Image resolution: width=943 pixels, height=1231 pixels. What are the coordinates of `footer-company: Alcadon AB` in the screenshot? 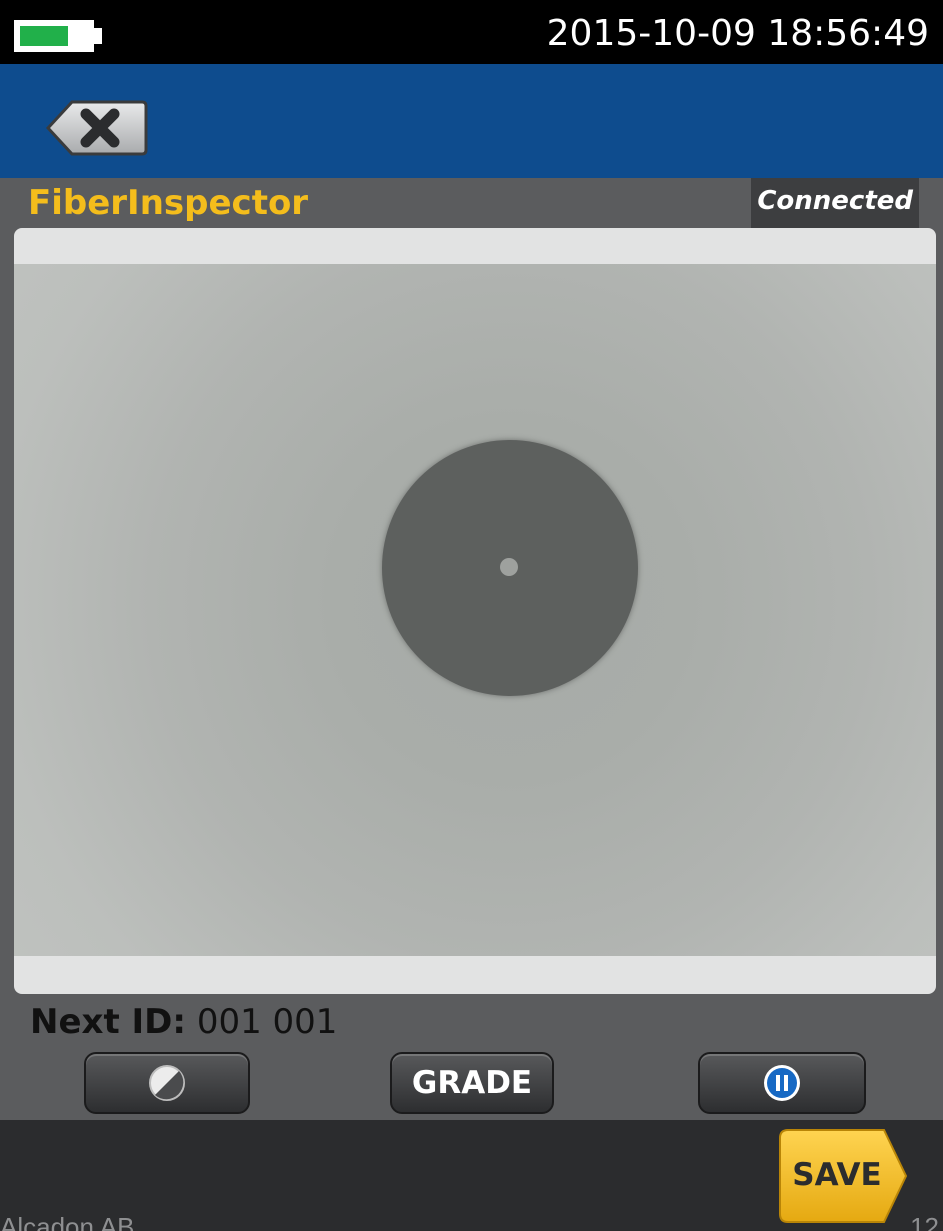 It's located at (67, 1221).